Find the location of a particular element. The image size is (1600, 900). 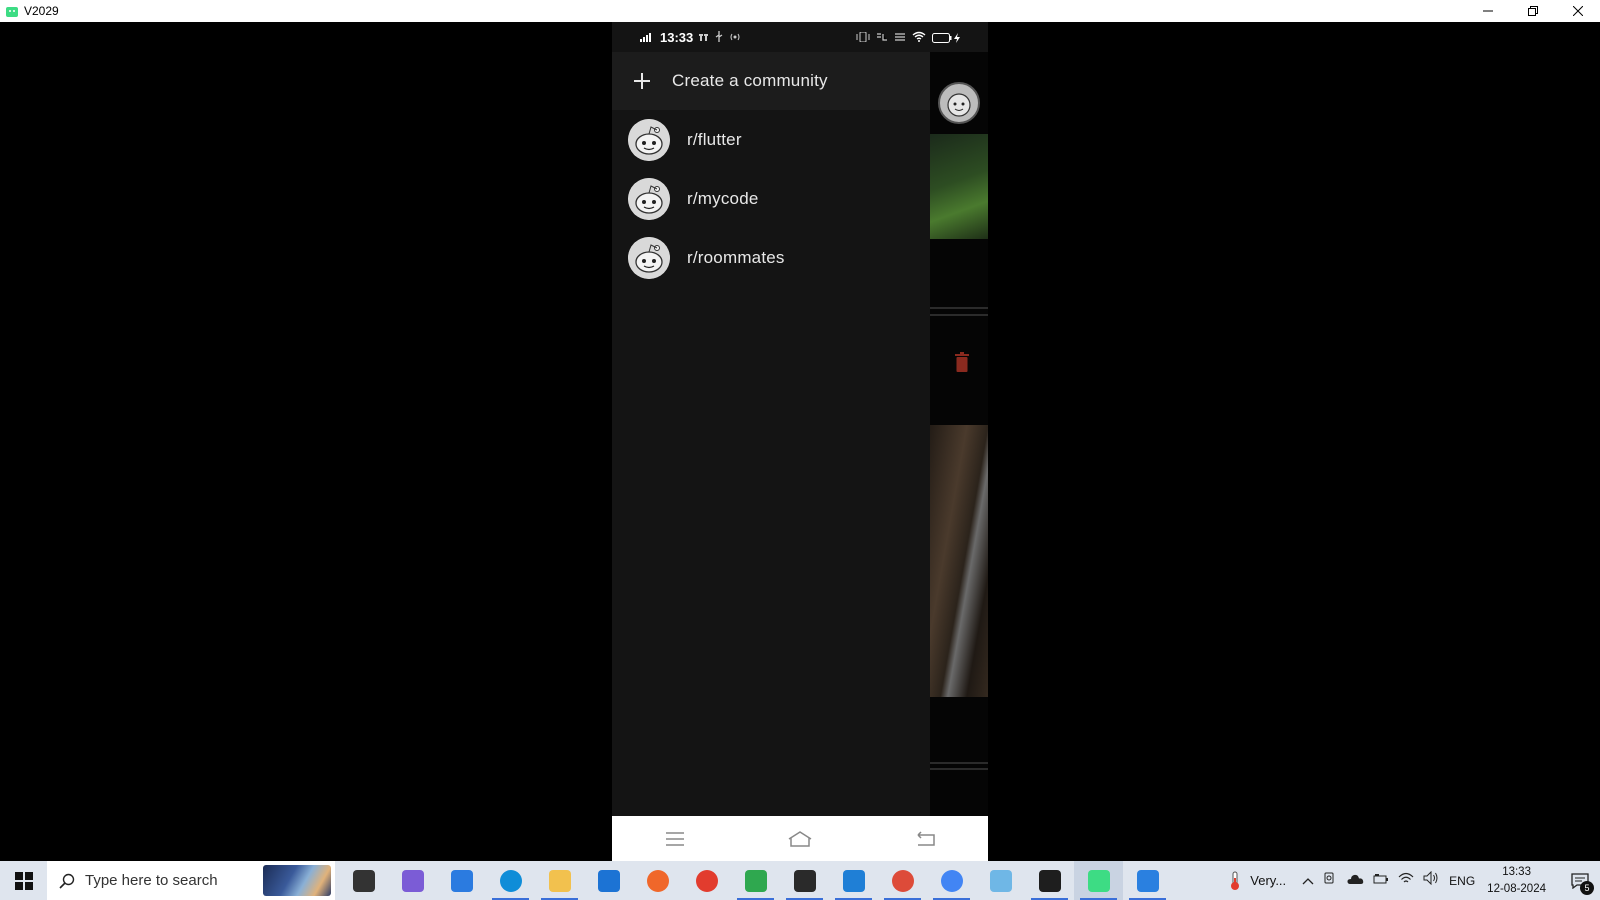

background-feed is located at coordinates (959, 440).